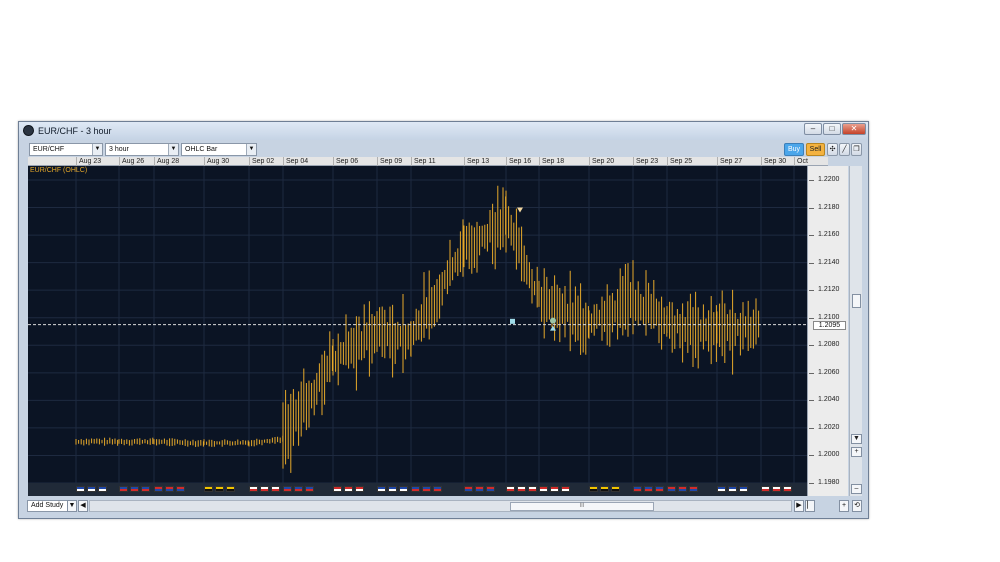  What do you see at coordinates (824, 207) in the screenshot?
I see `price-tick-label: 1.2180` at bounding box center [824, 207].